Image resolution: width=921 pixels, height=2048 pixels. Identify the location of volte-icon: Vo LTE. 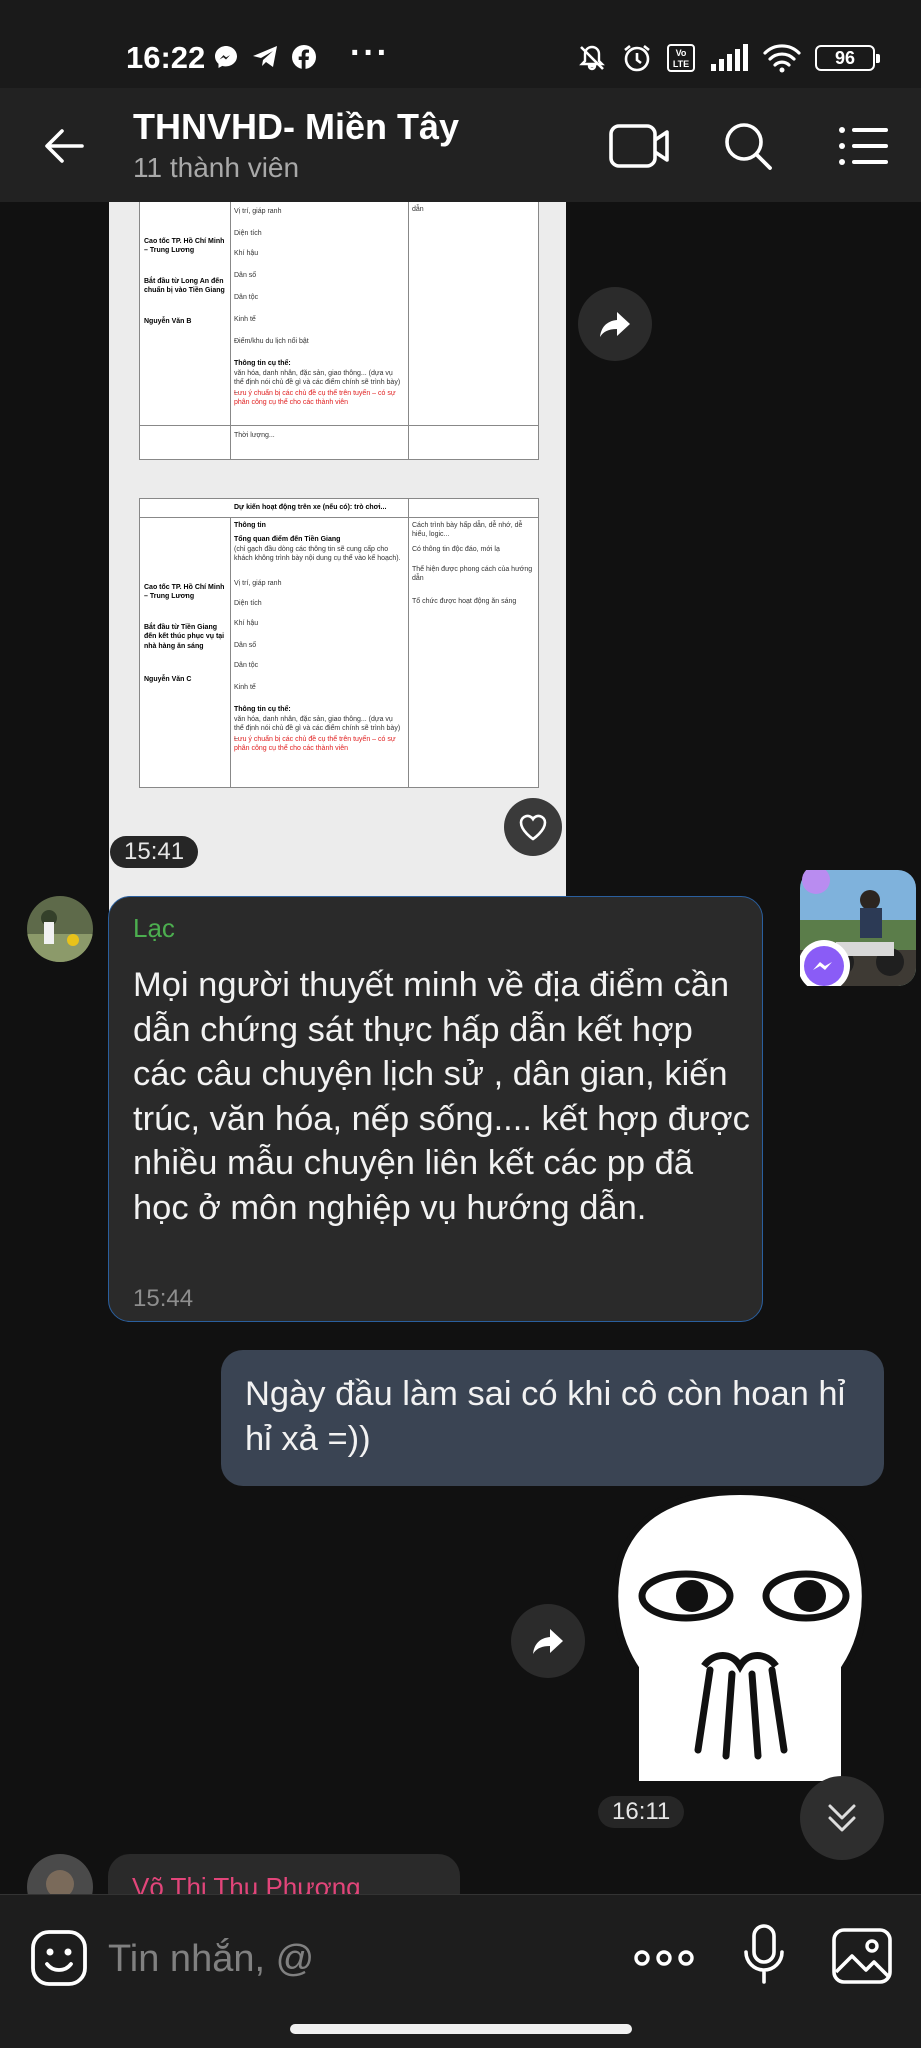
(681, 58).